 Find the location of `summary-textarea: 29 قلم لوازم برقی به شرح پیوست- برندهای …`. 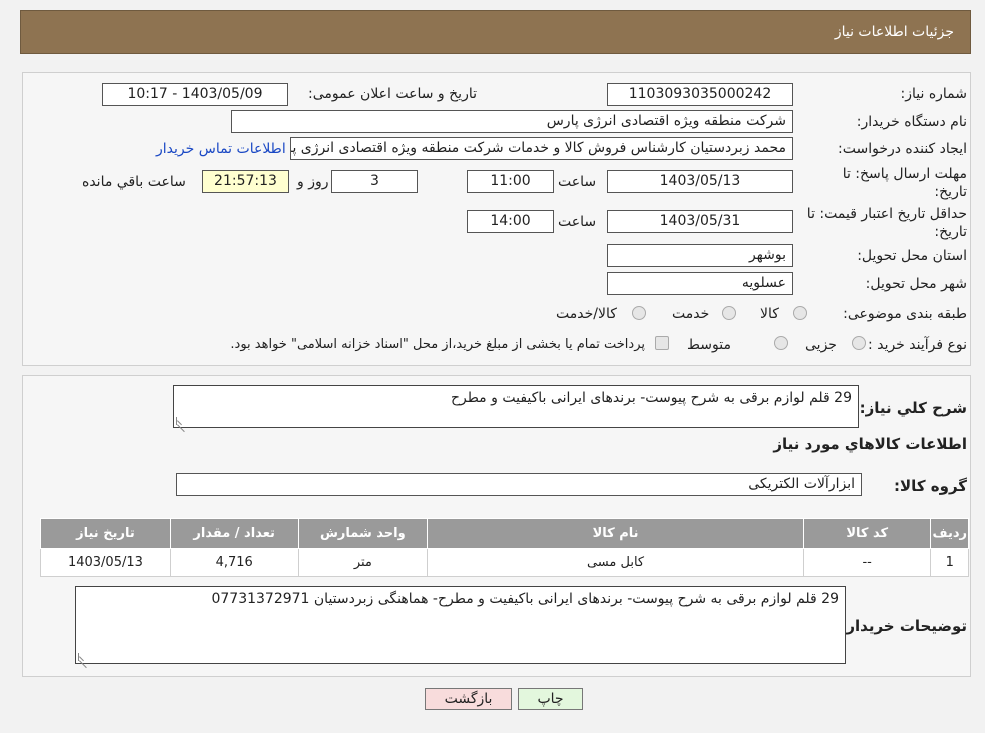

summary-textarea: 29 قلم لوازم برقی به شرح پیوست- برندهای … is located at coordinates (516, 406).